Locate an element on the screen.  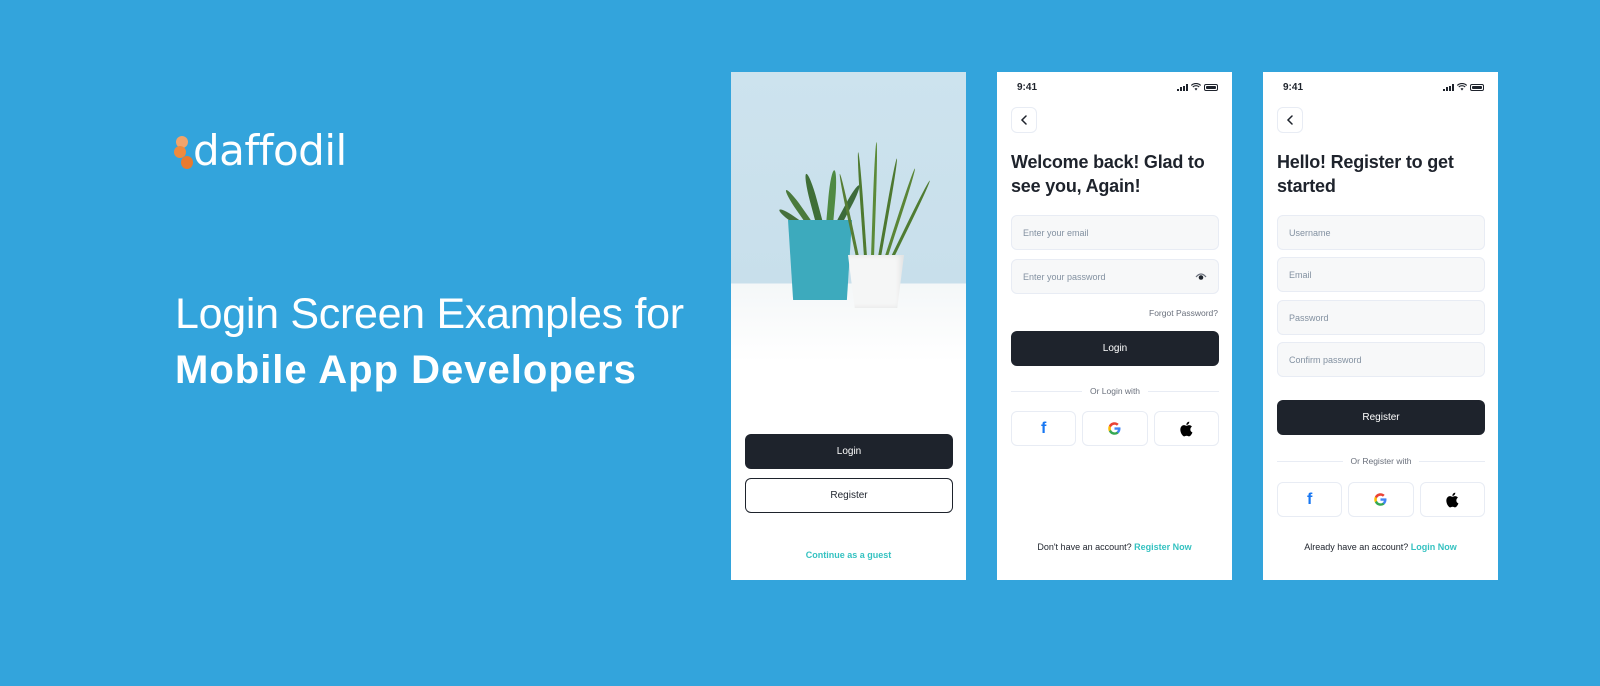
daffodil-logo: daffodil is located at coordinates (260, 151).